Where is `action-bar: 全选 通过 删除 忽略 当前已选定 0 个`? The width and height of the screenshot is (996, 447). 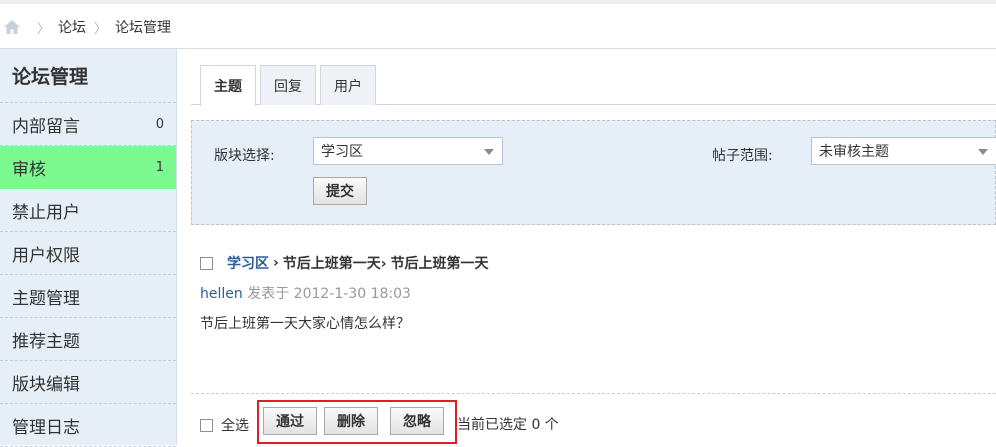
action-bar: 全选 通过 删除 忽略 当前已选定 0 个 is located at coordinates (593, 419).